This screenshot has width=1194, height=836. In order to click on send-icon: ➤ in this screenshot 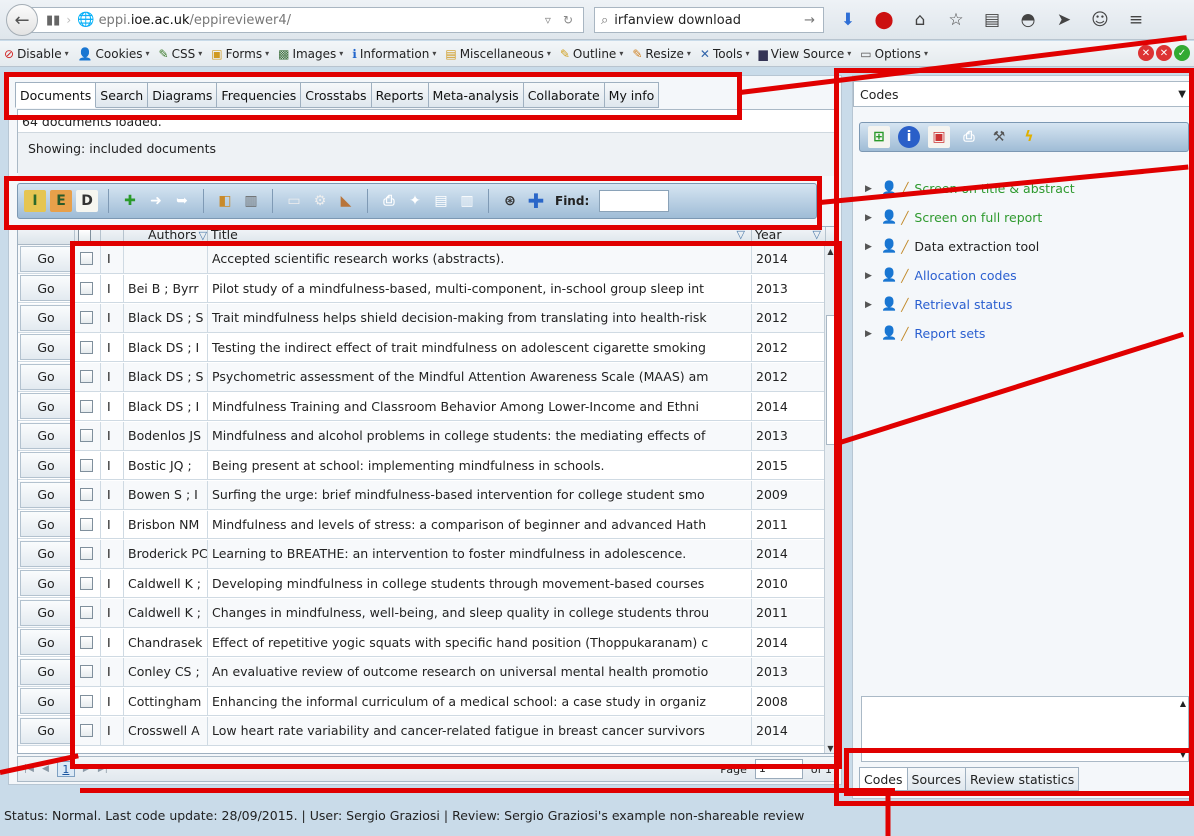, I will do `click(1064, 20)`.